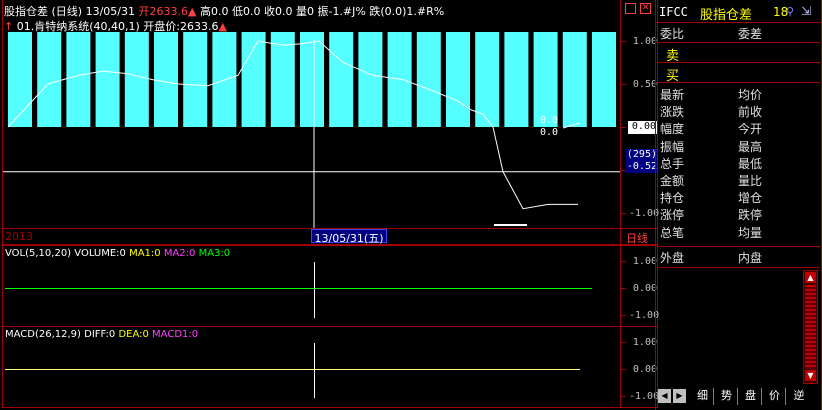 This screenshot has height=410, width=822. Describe the element at coordinates (750, 34) in the screenshot. I see `diff-label: 委差` at that location.